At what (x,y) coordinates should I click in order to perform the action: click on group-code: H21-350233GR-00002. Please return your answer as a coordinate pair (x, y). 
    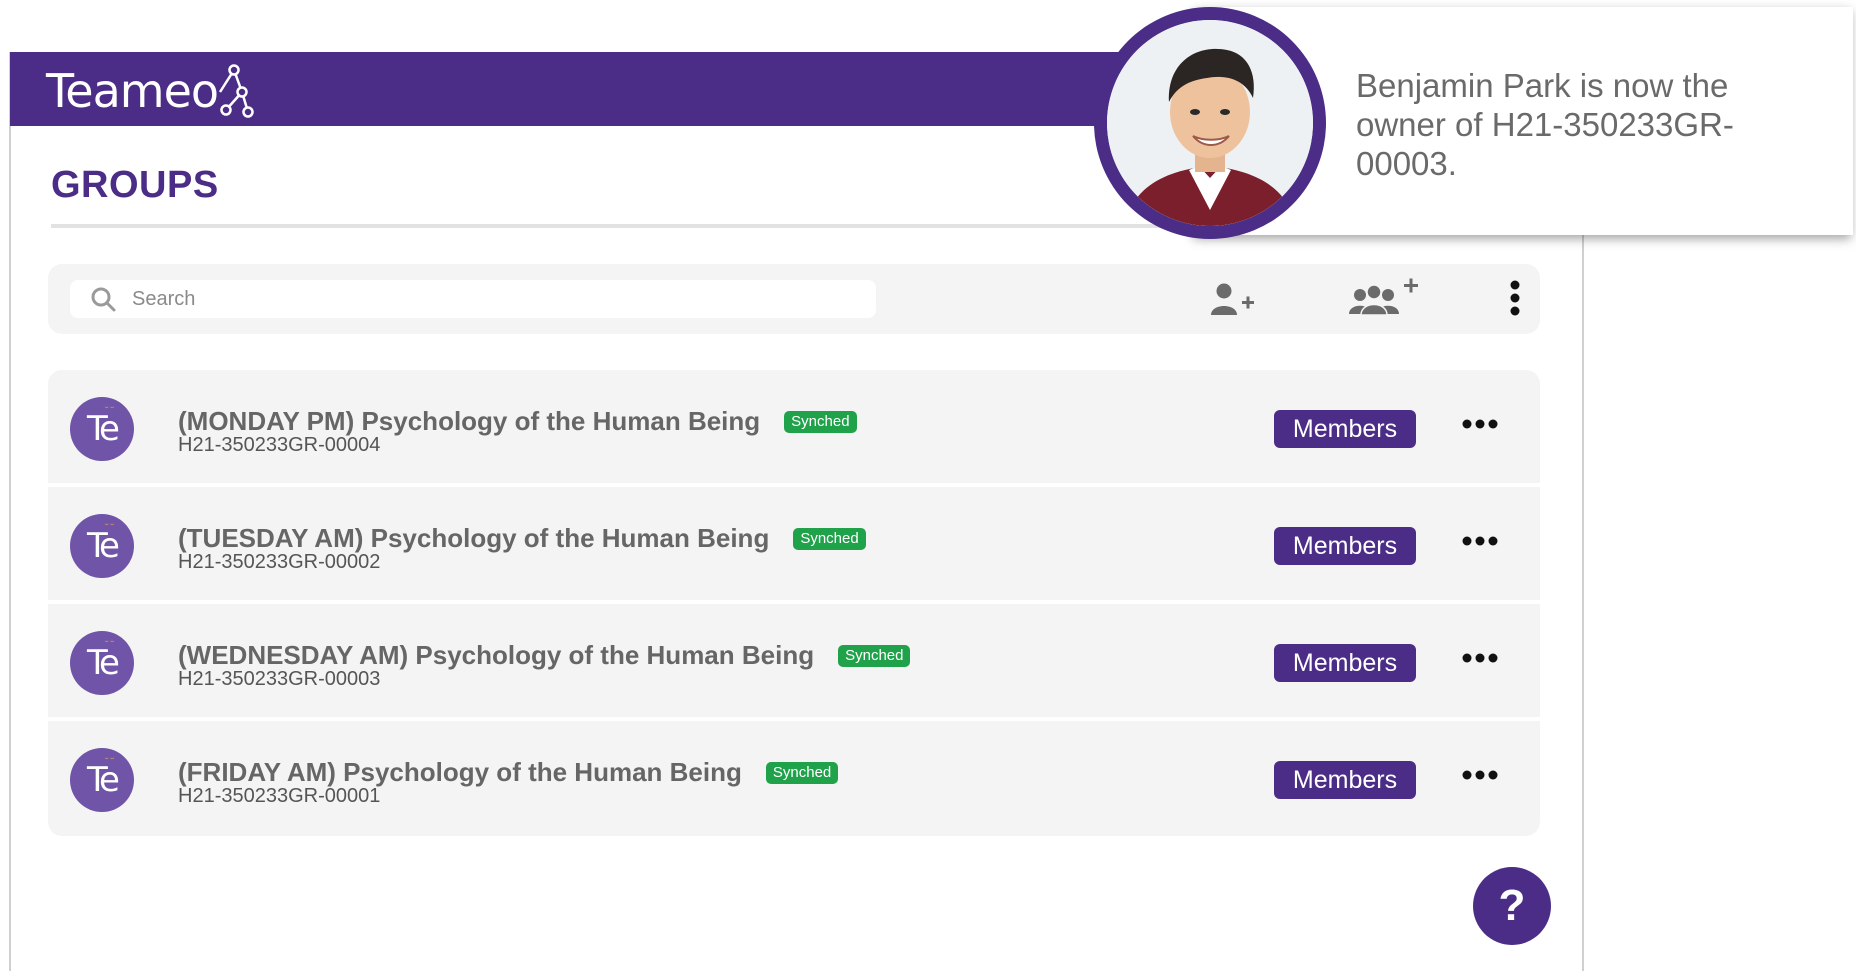
    Looking at the image, I should click on (279, 562).